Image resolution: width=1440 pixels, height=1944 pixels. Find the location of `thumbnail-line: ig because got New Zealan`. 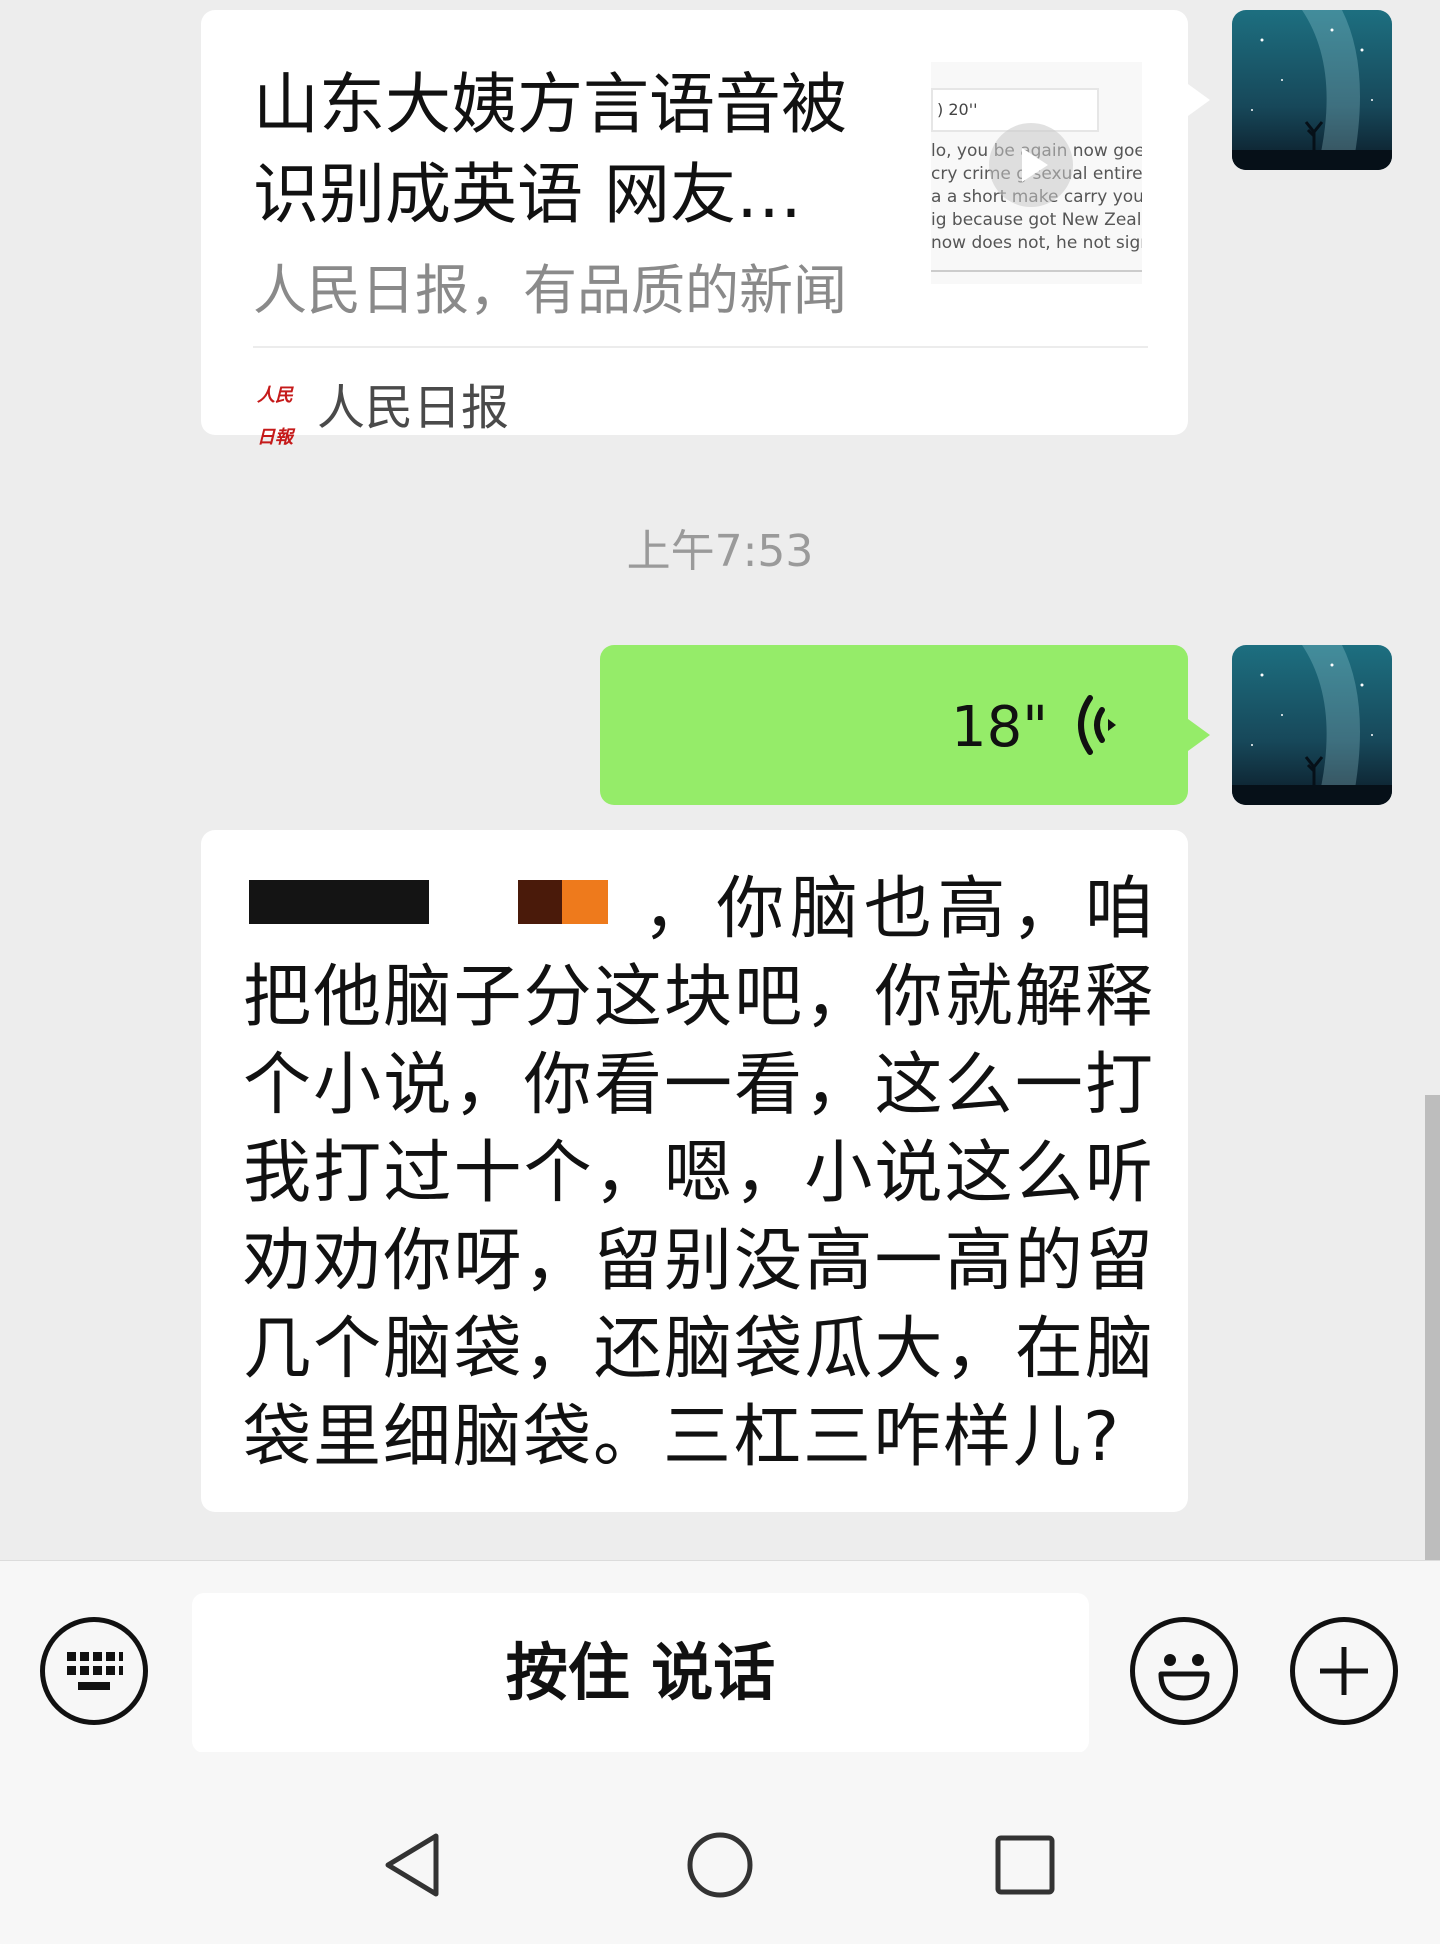

thumbnail-line: ig because got New Zealan is located at coordinates (1036, 220).